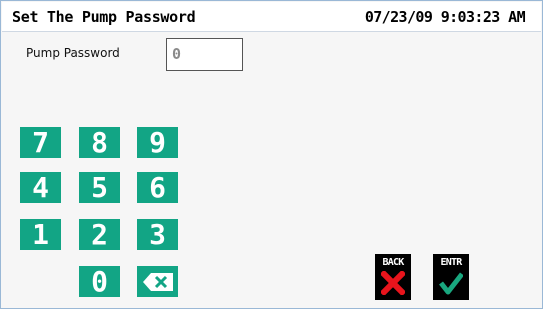 The height and width of the screenshot is (309, 543). Describe the element at coordinates (40, 187) in the screenshot. I see `key-4: 4` at that location.